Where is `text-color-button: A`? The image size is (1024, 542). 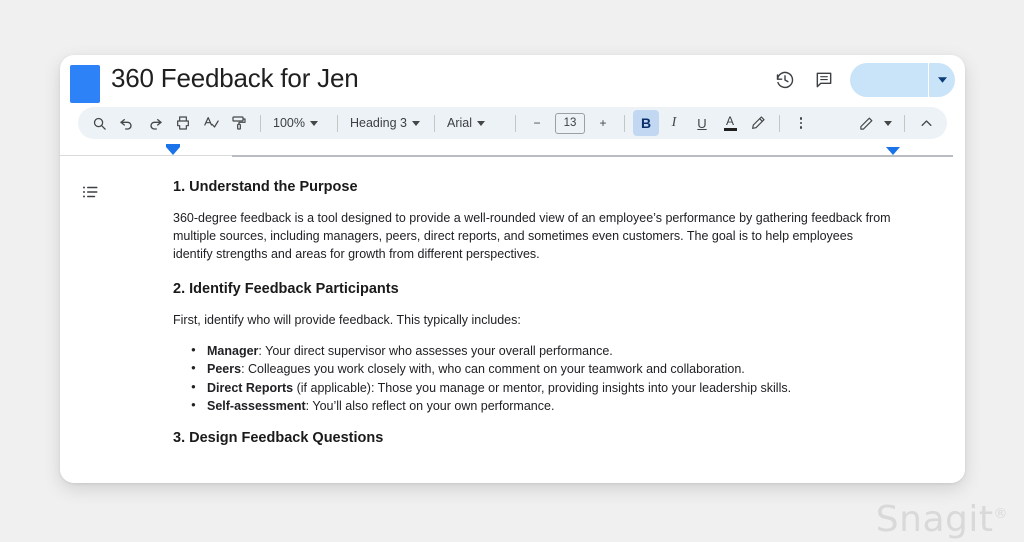
text-color-button: A is located at coordinates (730, 123).